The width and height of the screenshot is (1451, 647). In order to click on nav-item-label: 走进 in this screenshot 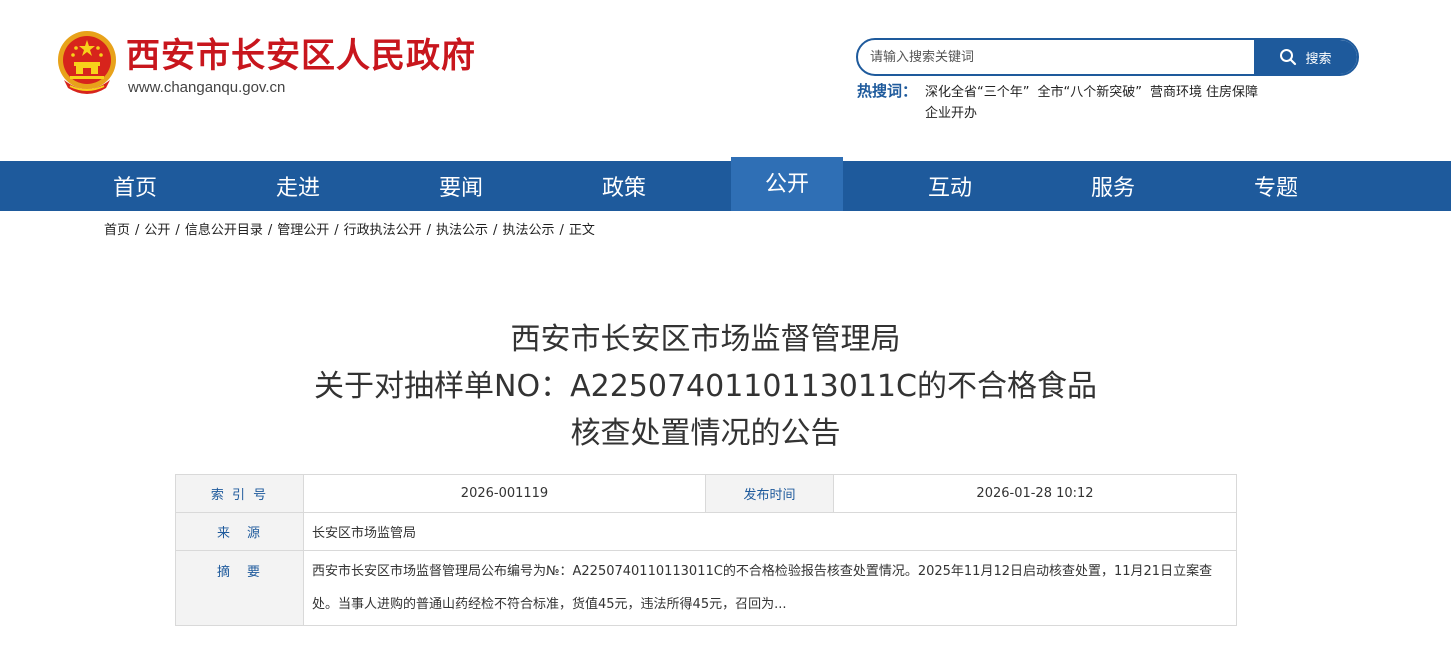, I will do `click(297, 188)`.